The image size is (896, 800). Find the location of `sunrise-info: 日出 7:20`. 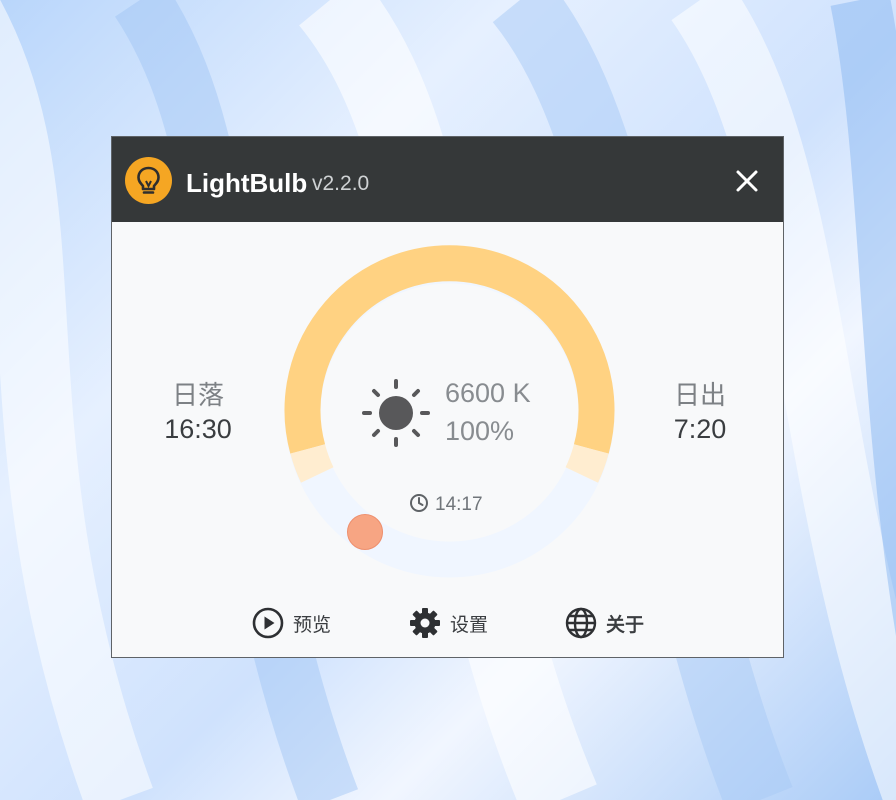

sunrise-info: 日出 7:20 is located at coordinates (700, 410).